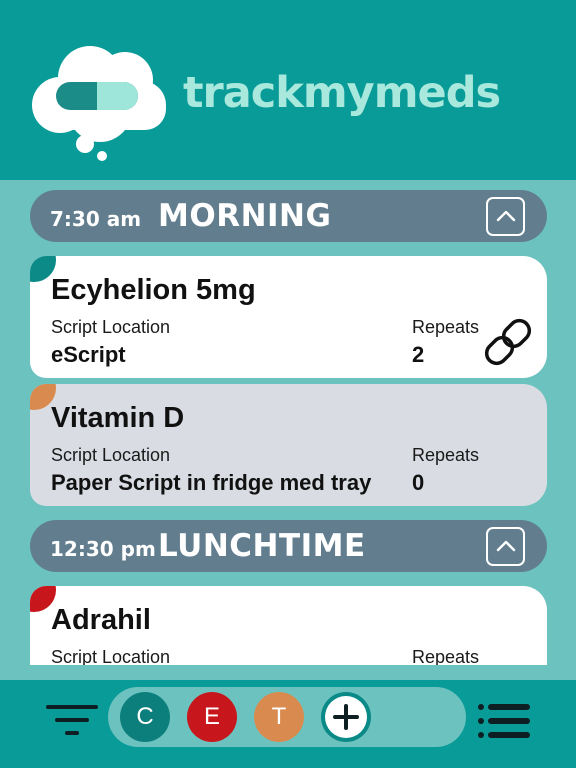 This screenshot has width=576, height=768. I want to click on brand-part-my: my, so click(338, 93).